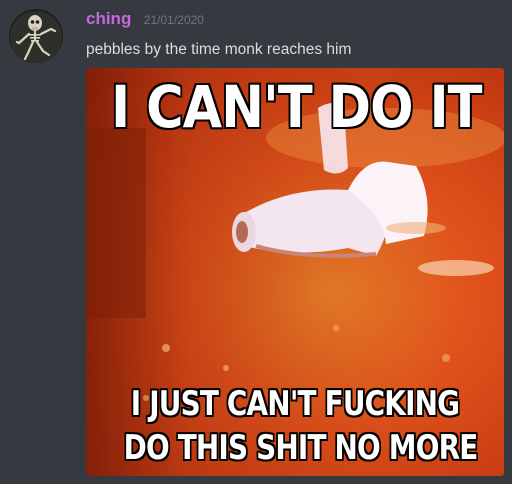 The width and height of the screenshot is (512, 484). I want to click on caption-bottom-line-2: DO THIS SHIT NO MORE, so click(301, 448).